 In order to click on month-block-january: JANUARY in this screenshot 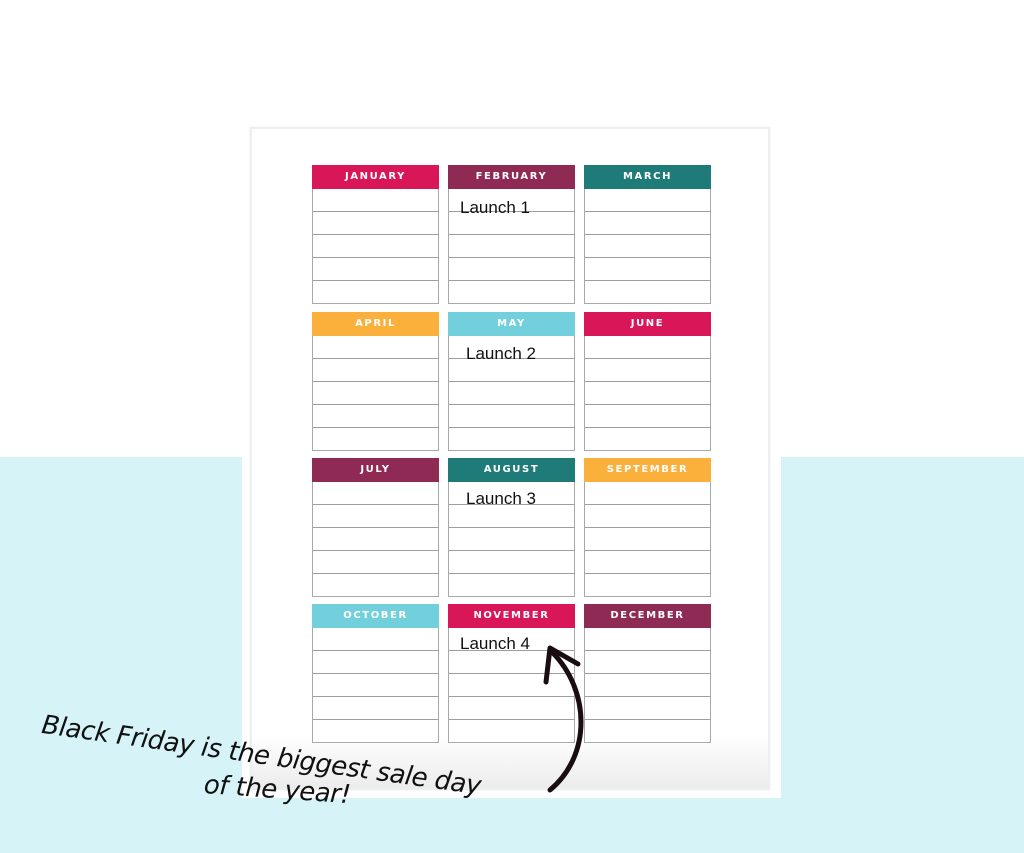, I will do `click(375, 234)`.